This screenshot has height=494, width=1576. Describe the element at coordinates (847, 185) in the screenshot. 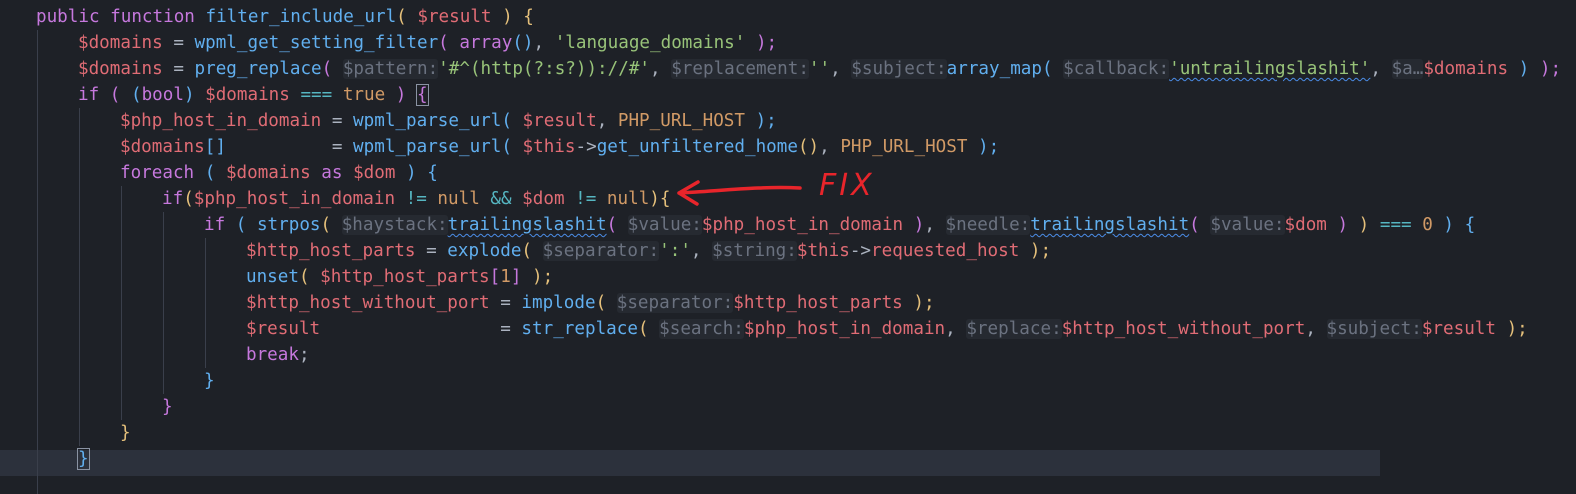

I see `fix-label: FIX` at that location.